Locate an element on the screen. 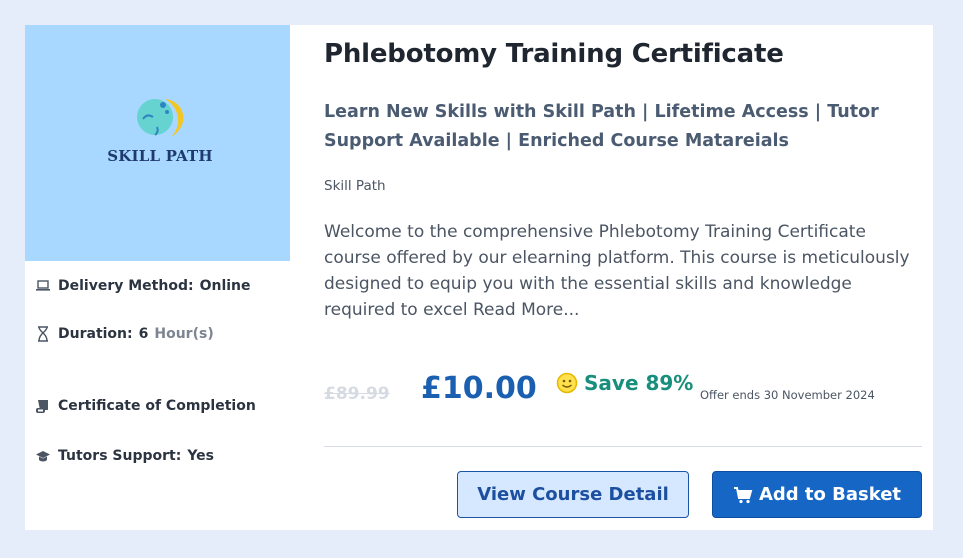 Image resolution: width=963 pixels, height=558 pixels. tutor-support-row: Tutors Support: Yes is located at coordinates (124, 456).